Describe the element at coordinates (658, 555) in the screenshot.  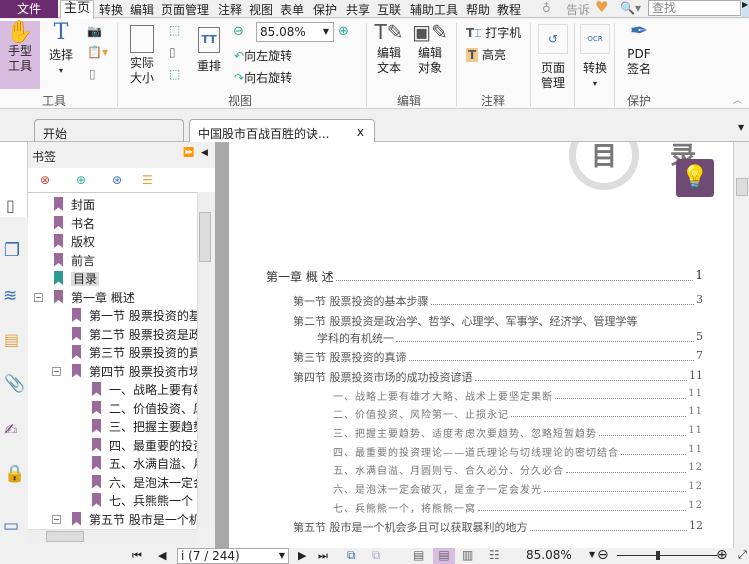
I see `zoom-slider-handle` at that location.